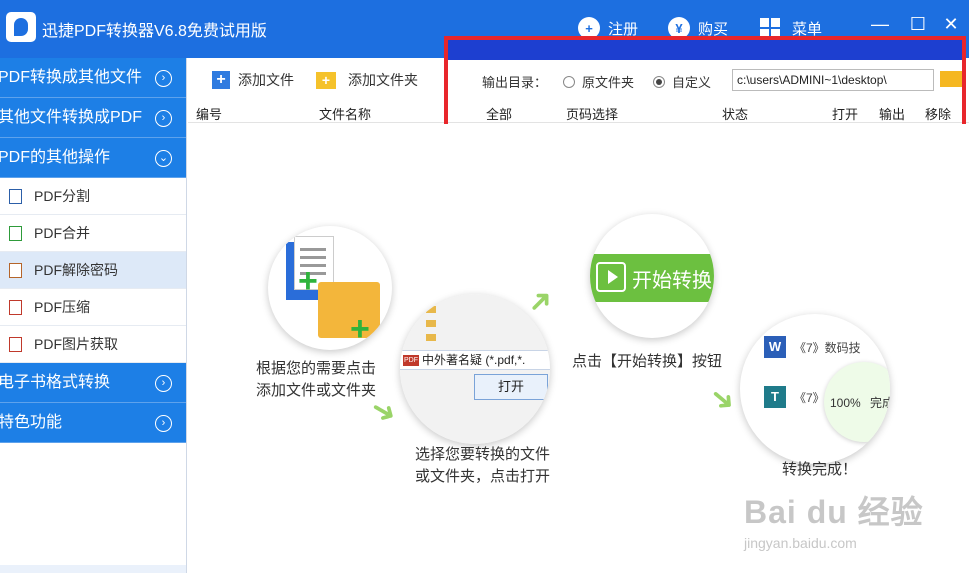  I want to click on pdf-unlock-icon, so click(15, 270).